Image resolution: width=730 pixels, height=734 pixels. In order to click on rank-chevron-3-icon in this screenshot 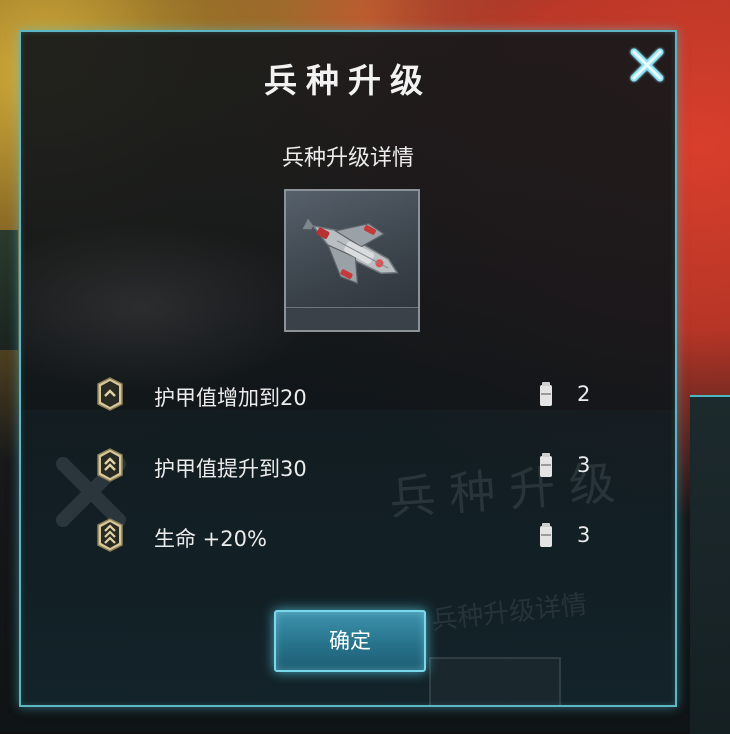, I will do `click(110, 535)`.